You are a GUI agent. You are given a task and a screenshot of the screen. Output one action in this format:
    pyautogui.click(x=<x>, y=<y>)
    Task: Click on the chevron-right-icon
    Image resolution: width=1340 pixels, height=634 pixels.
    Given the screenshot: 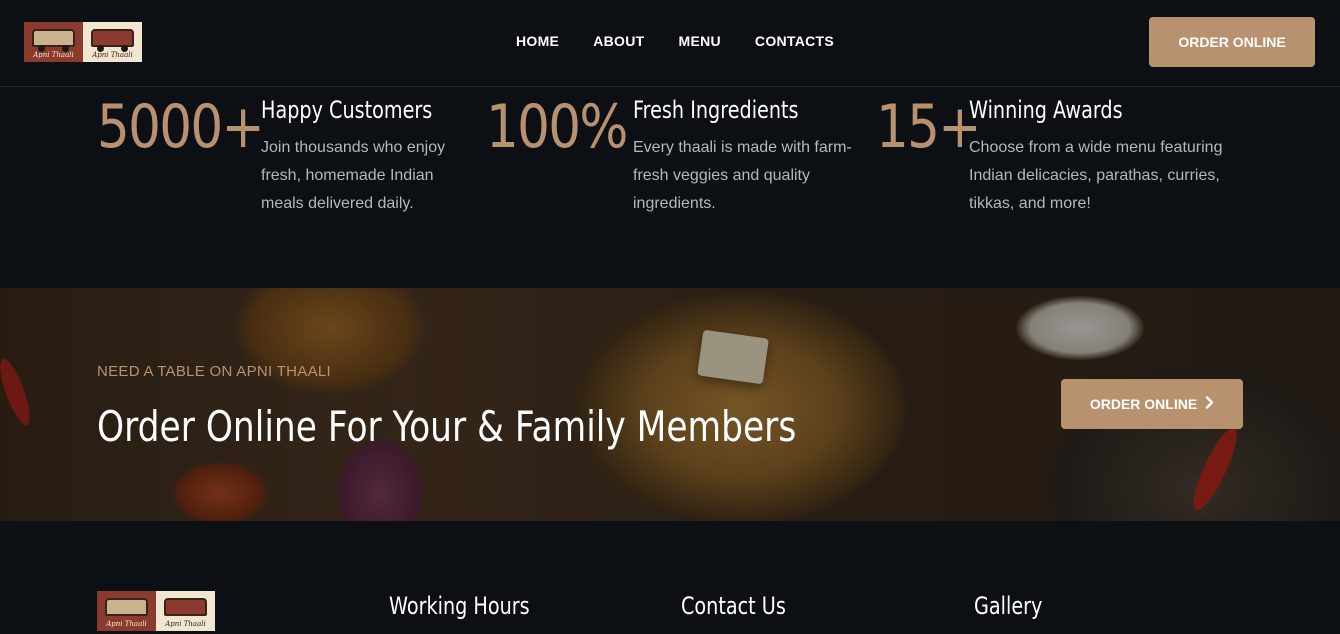 What is the action you would take?
    pyautogui.click(x=1209, y=404)
    